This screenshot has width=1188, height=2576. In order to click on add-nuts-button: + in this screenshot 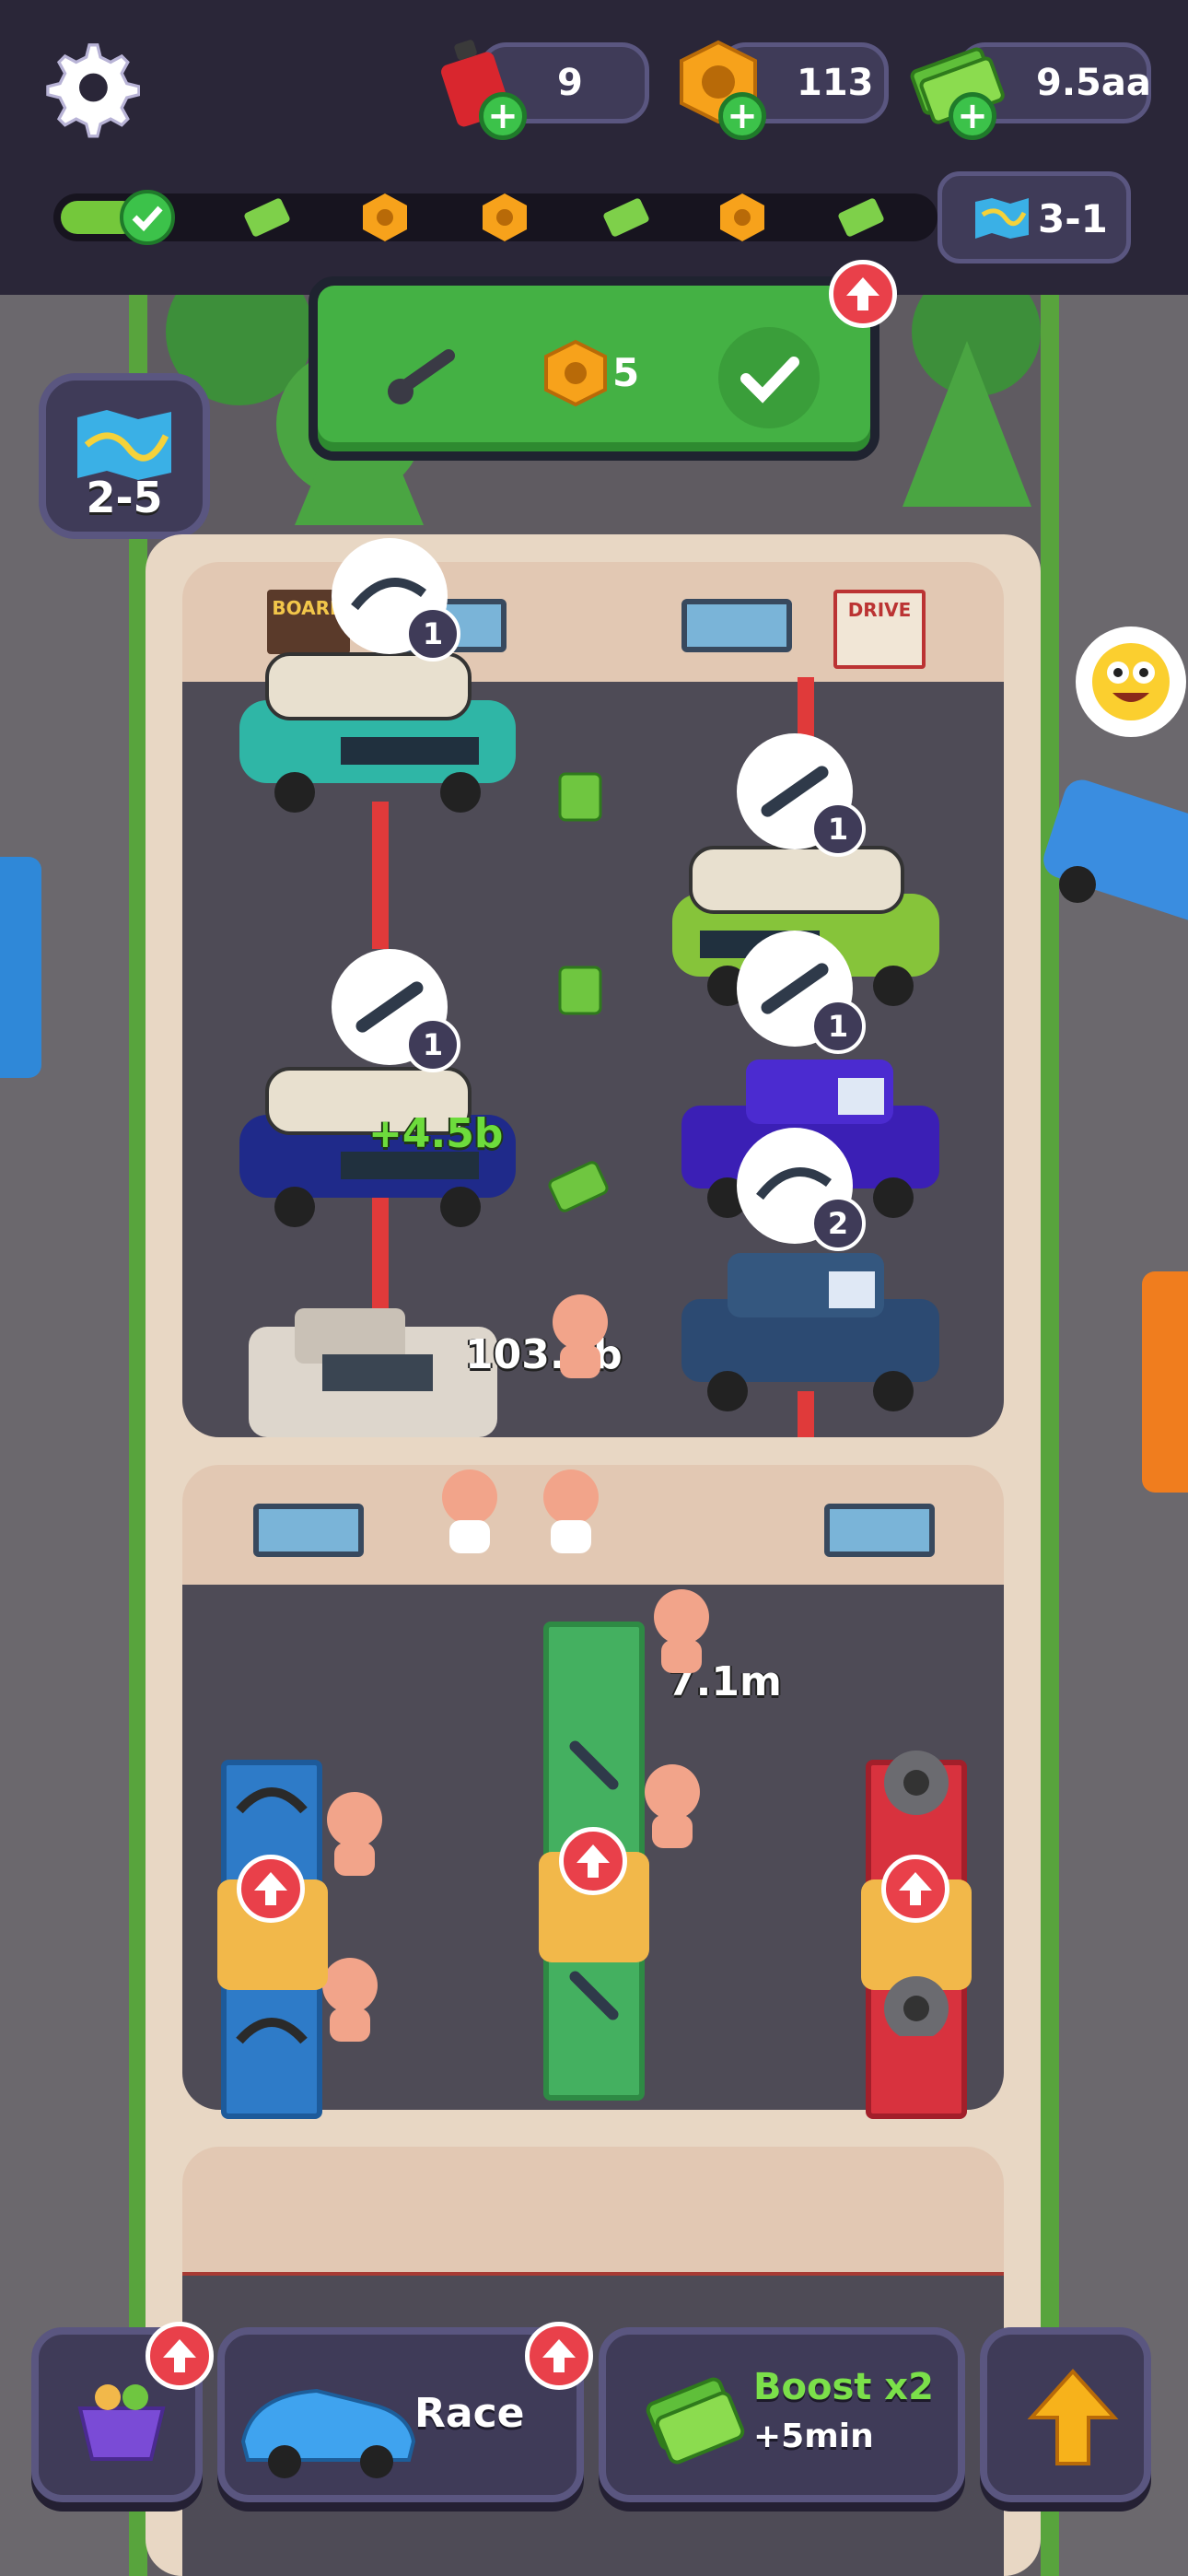, I will do `click(742, 116)`.